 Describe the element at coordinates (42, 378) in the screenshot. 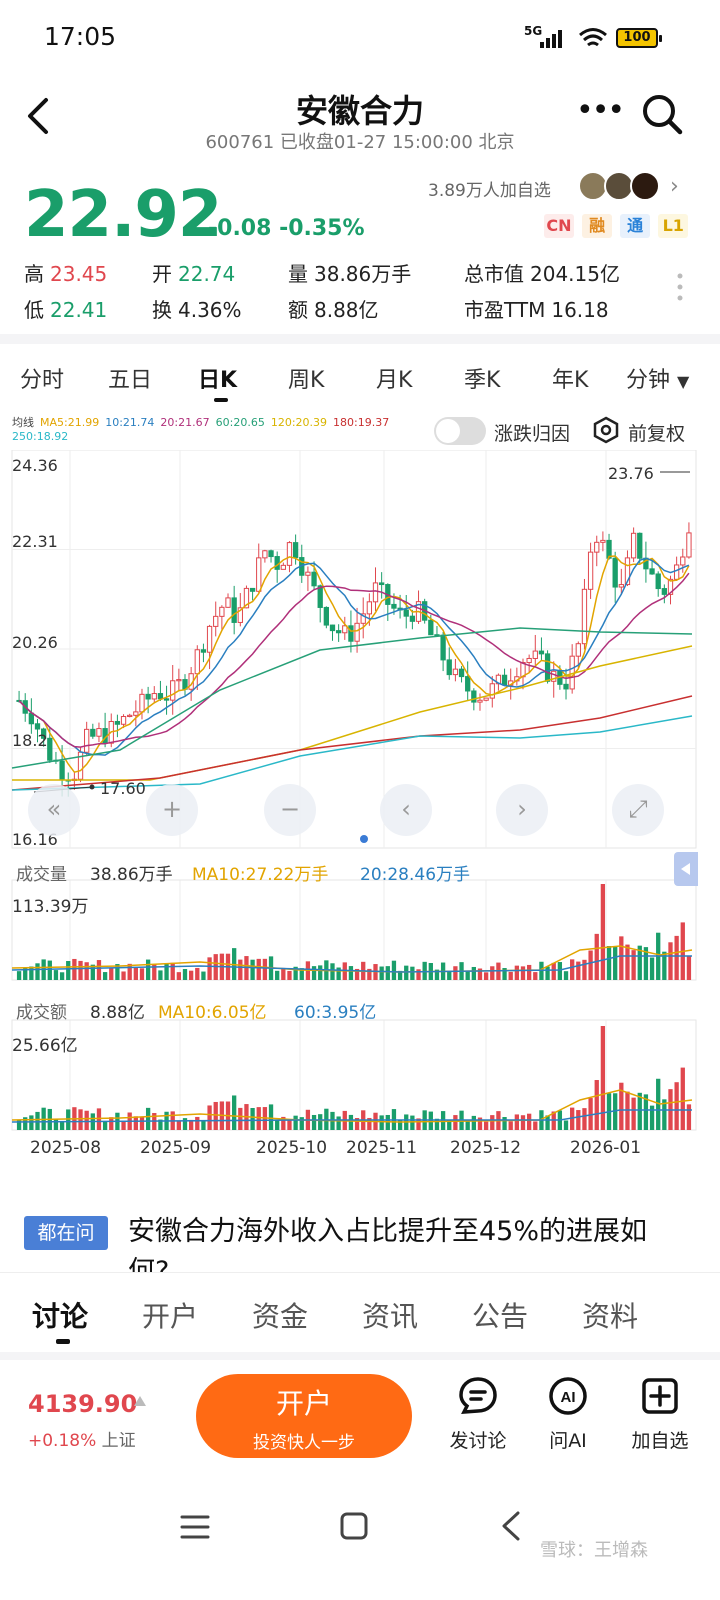

I see `tab-intraday: 分时` at that location.